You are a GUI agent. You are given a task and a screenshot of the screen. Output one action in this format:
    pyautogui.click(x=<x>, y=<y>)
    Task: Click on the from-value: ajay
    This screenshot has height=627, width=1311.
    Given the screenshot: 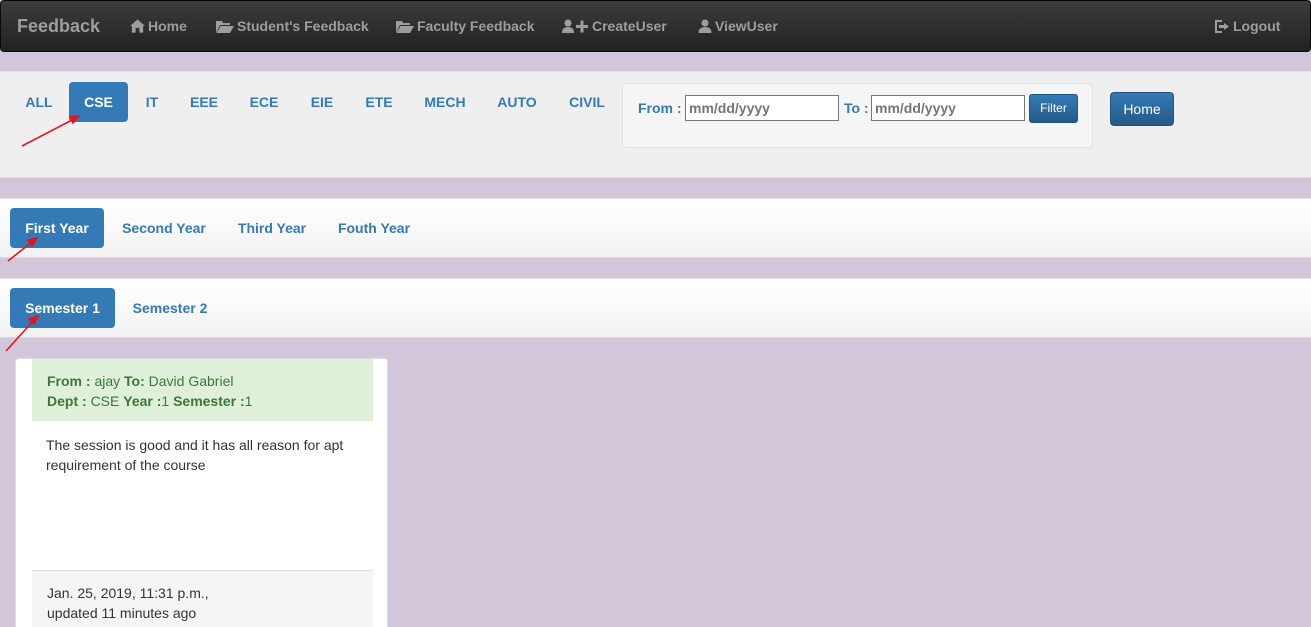 What is the action you would take?
    pyautogui.click(x=107, y=381)
    